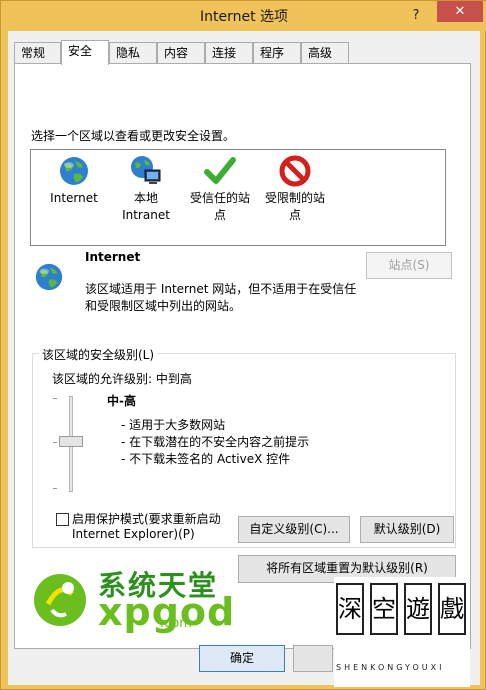  I want to click on tab-programs: 程序, so click(277, 53).